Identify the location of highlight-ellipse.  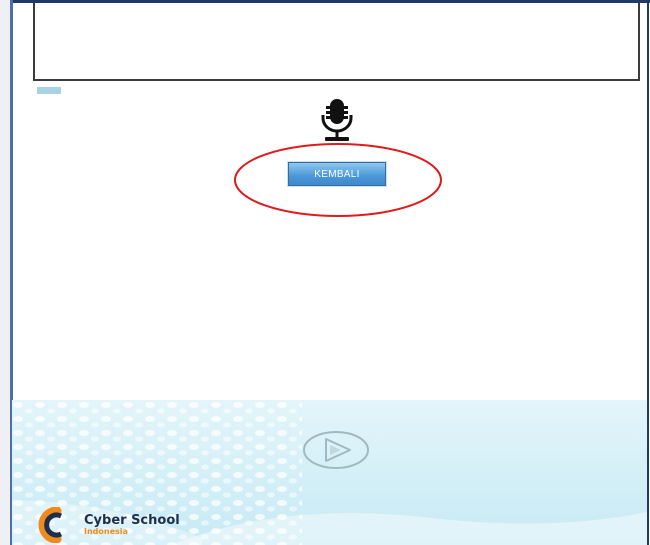
(338, 180).